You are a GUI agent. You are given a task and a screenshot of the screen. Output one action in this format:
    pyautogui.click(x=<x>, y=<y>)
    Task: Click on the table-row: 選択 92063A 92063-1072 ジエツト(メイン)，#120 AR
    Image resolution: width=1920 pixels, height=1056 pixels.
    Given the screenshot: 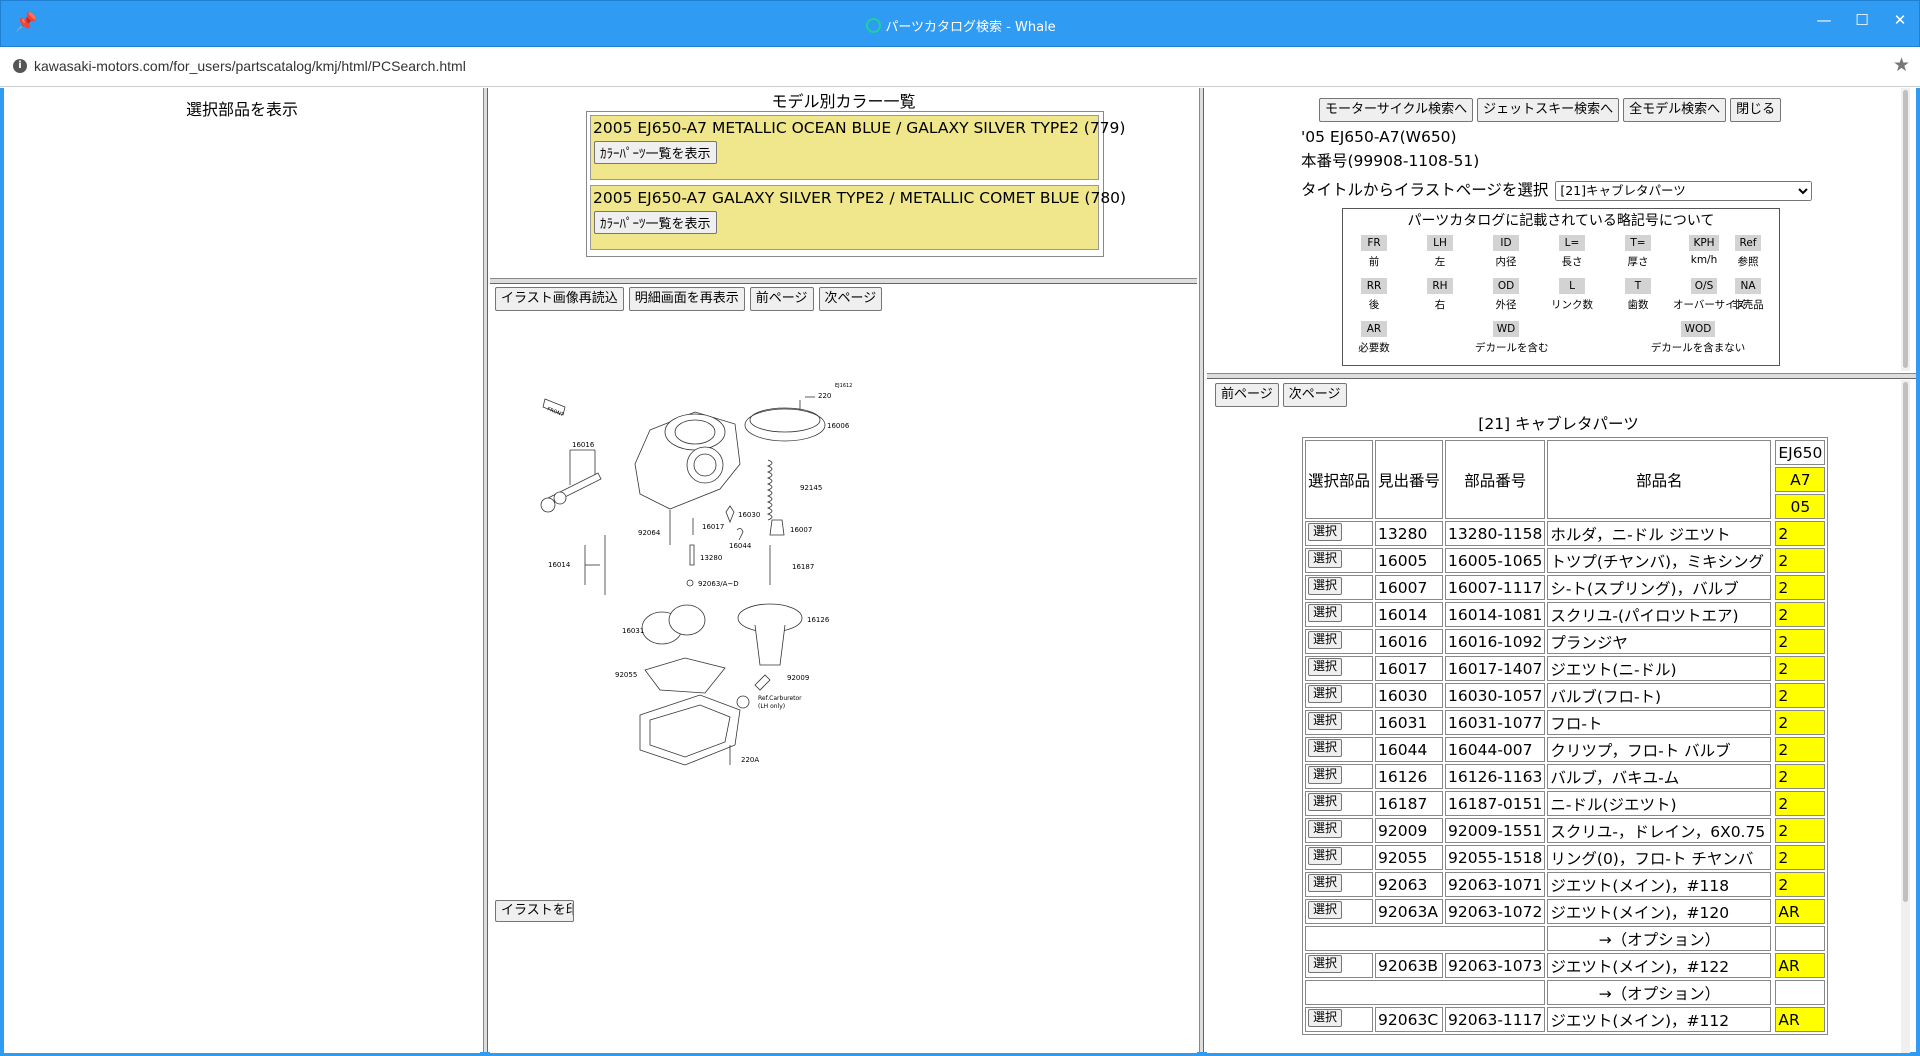 What is the action you would take?
    pyautogui.click(x=1565, y=911)
    